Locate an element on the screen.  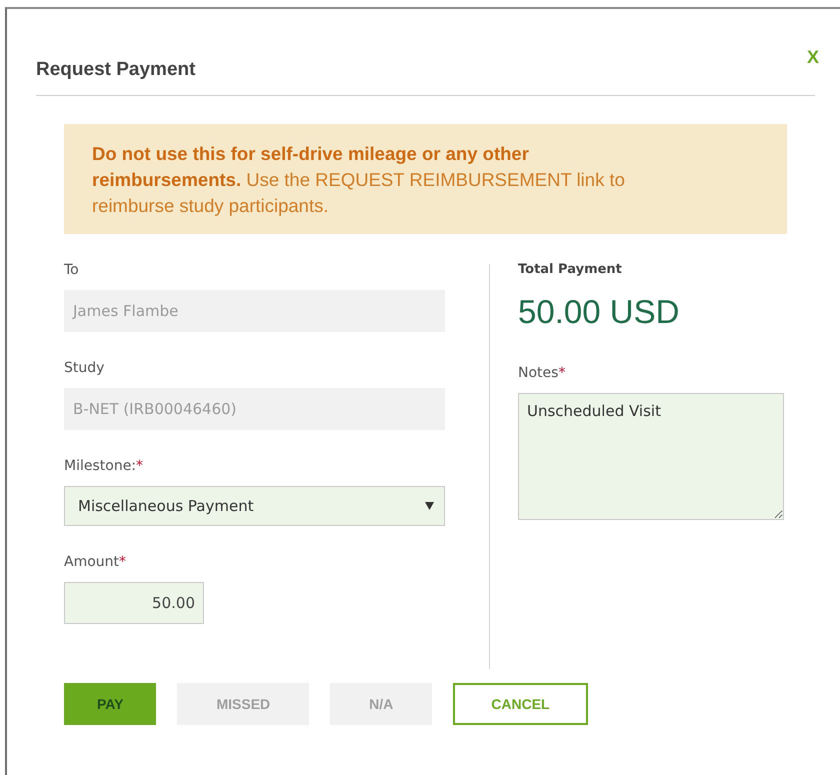
close-button: X is located at coordinates (812, 57).